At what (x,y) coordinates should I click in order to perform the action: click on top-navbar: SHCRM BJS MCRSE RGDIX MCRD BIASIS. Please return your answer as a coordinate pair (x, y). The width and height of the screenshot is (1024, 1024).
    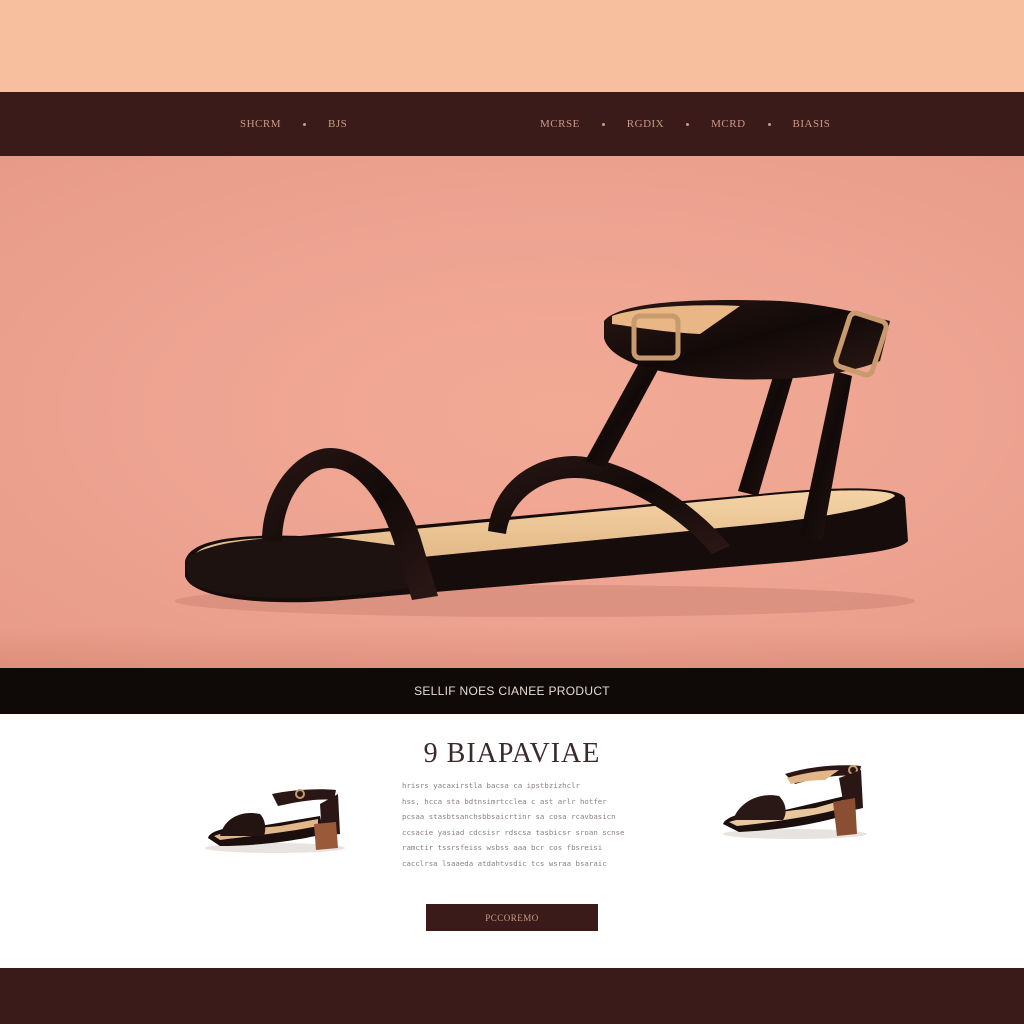
    Looking at the image, I should click on (512, 124).